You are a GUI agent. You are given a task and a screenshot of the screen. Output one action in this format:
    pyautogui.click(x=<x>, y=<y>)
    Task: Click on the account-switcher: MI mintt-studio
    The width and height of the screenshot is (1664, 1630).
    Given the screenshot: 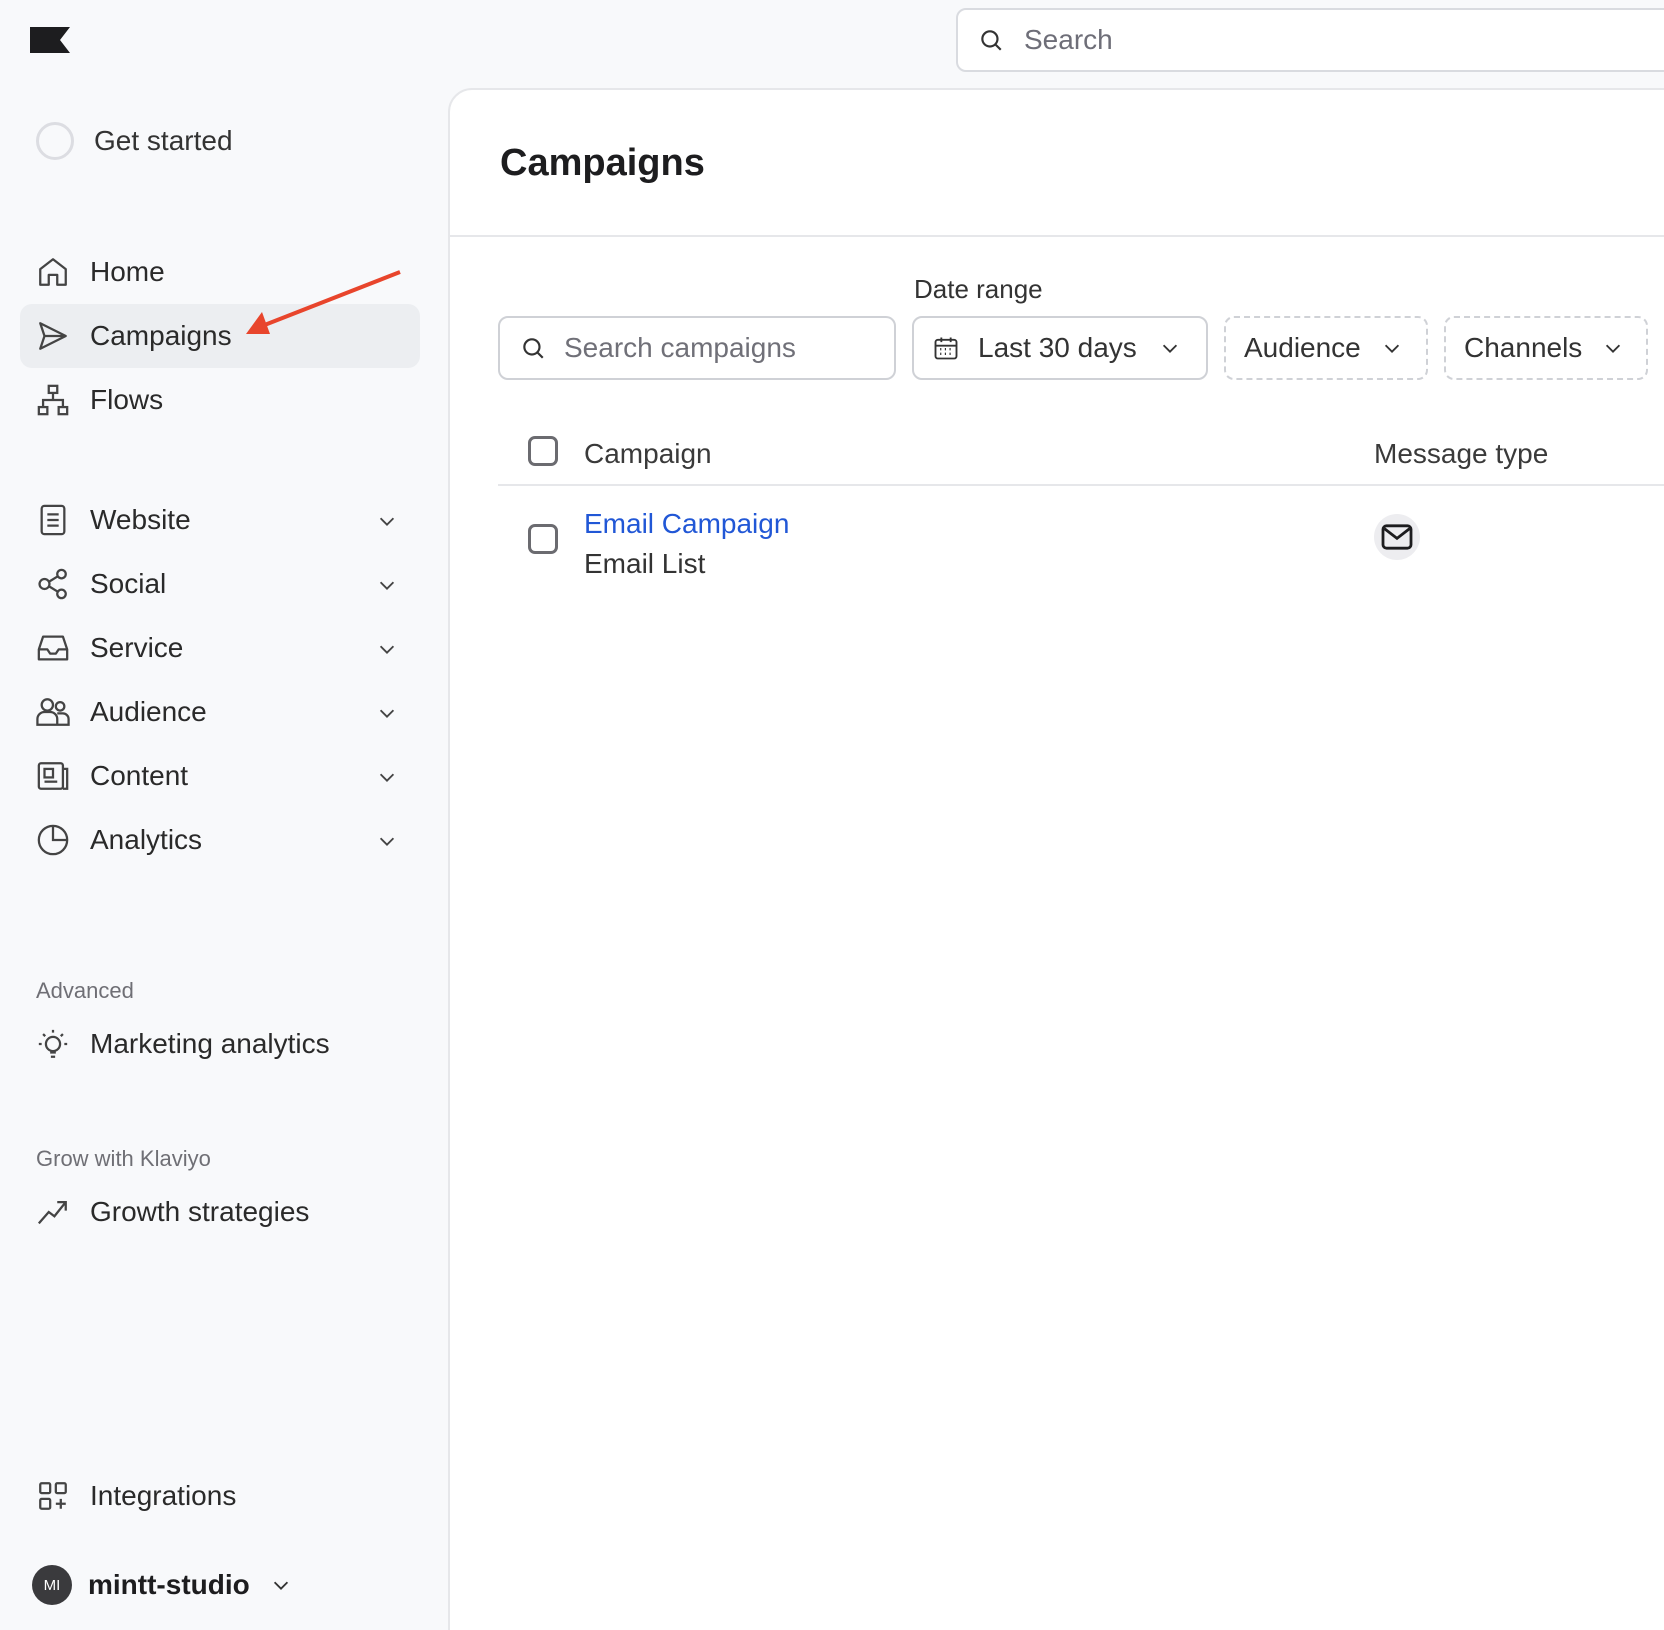 What is the action you would take?
    pyautogui.click(x=162, y=1585)
    